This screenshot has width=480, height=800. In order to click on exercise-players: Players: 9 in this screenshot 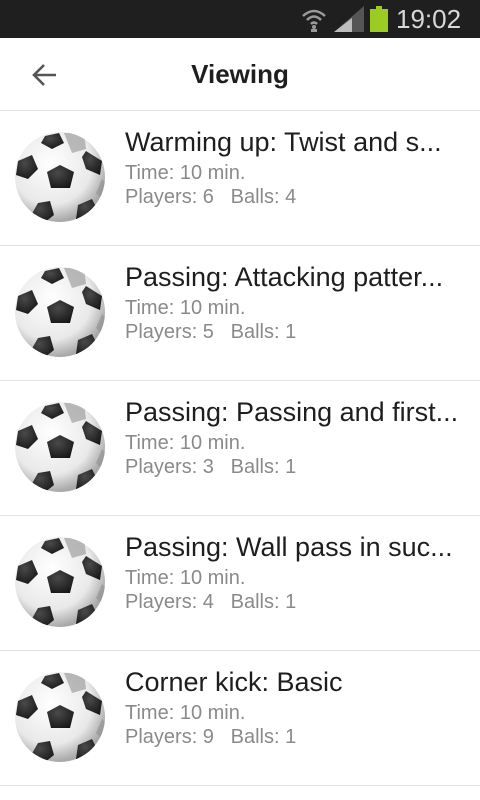, I will do `click(169, 737)`.